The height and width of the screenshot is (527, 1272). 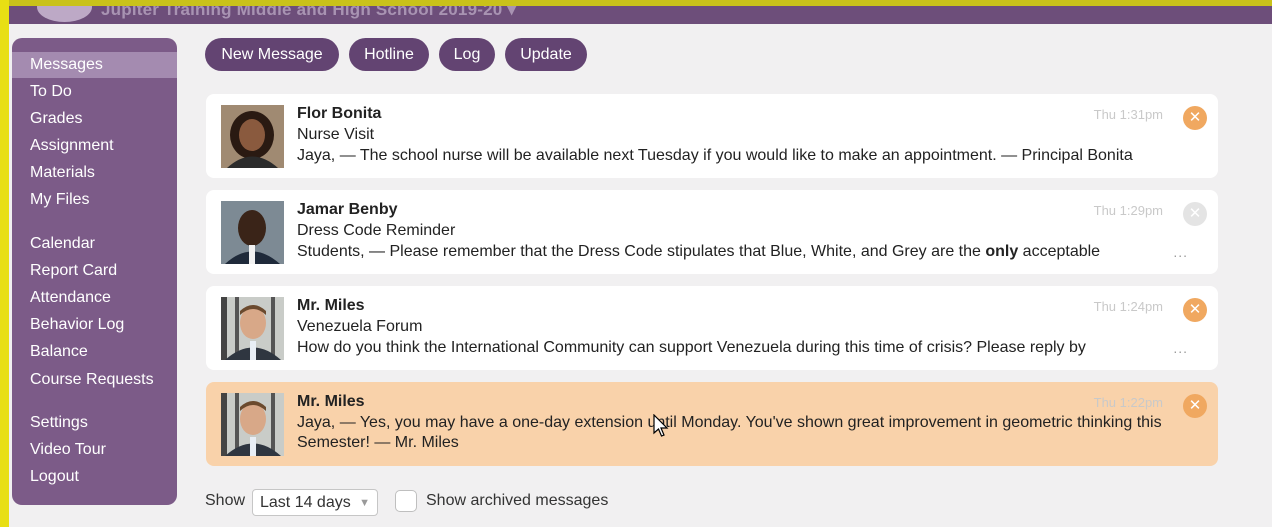 What do you see at coordinates (1128, 402) in the screenshot?
I see `message-time: Thu 1:22pm` at bounding box center [1128, 402].